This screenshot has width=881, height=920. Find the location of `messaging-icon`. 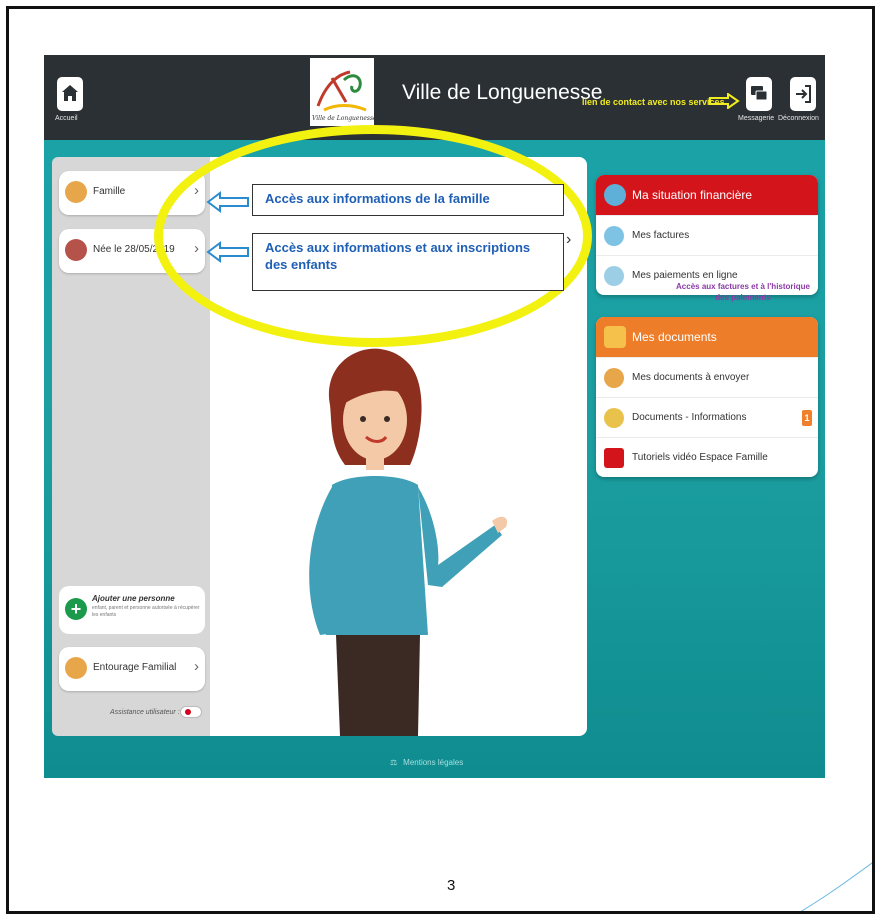

messaging-icon is located at coordinates (759, 93).